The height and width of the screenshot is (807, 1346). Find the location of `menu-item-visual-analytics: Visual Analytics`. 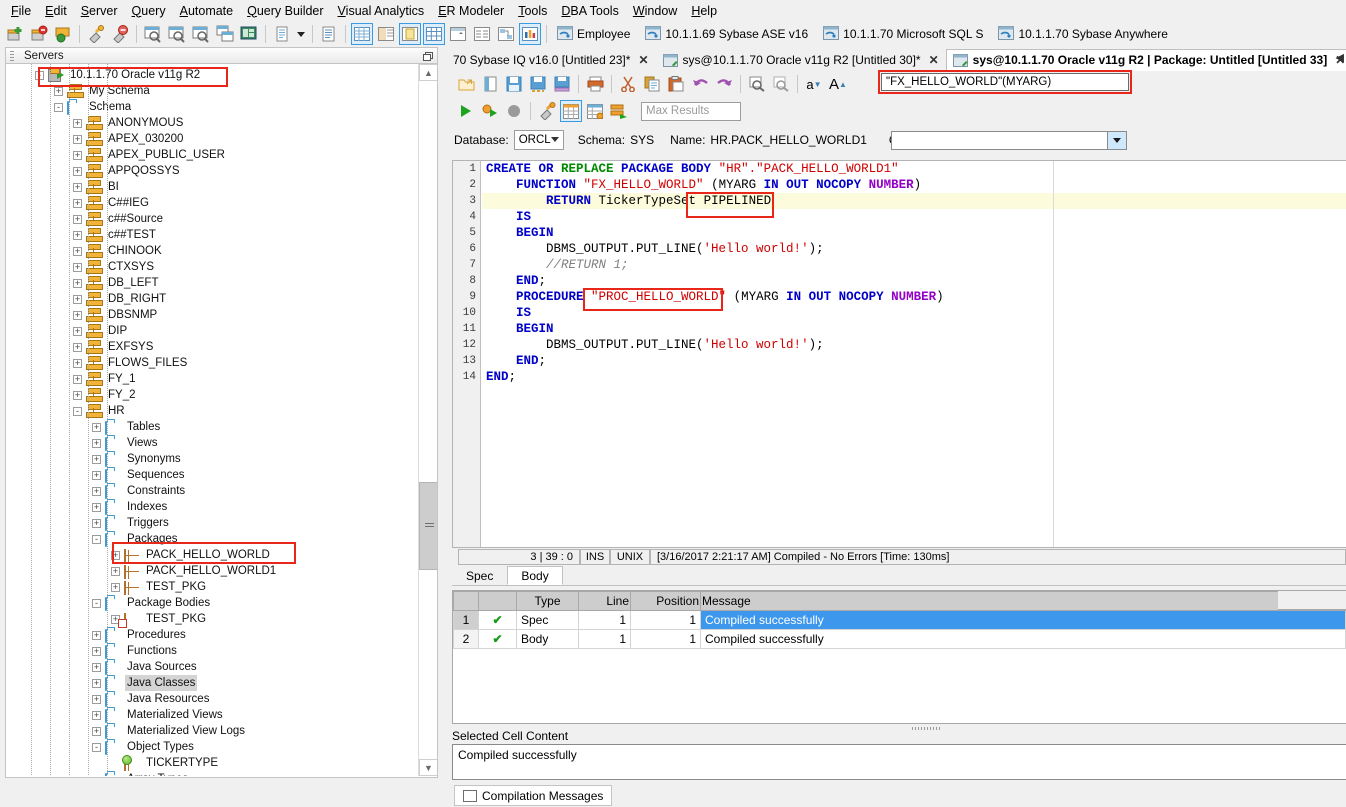

menu-item-visual-analytics: Visual Analytics is located at coordinates (381, 11).